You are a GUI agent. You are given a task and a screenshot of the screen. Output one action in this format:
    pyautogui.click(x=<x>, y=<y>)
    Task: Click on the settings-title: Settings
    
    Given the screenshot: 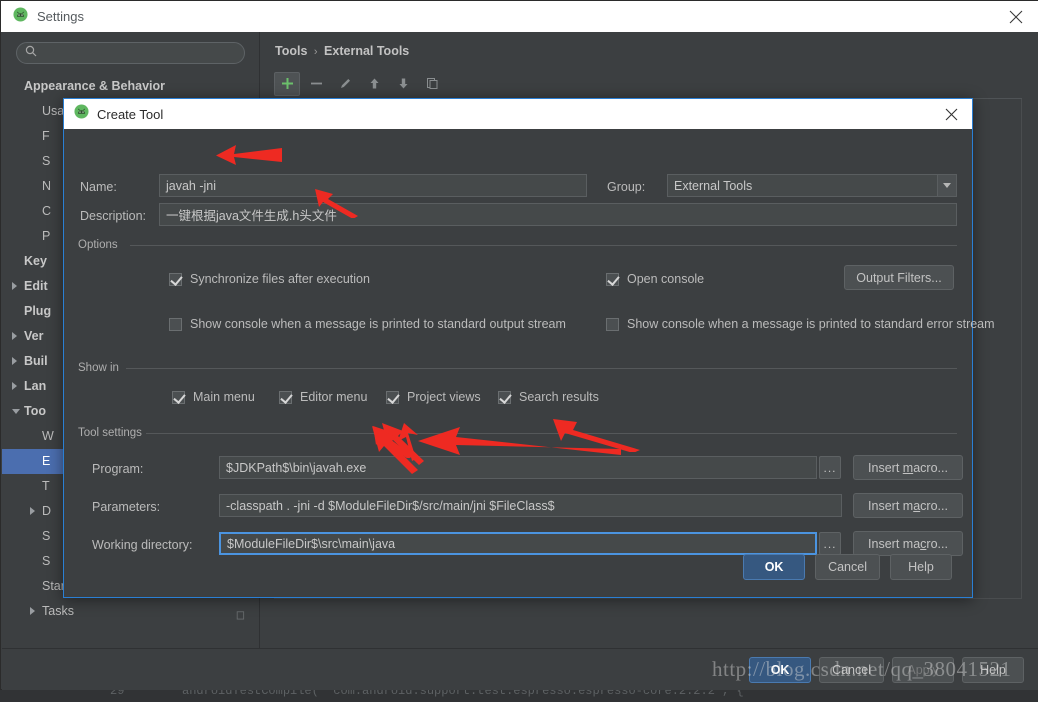 What is the action you would take?
    pyautogui.click(x=60, y=16)
    